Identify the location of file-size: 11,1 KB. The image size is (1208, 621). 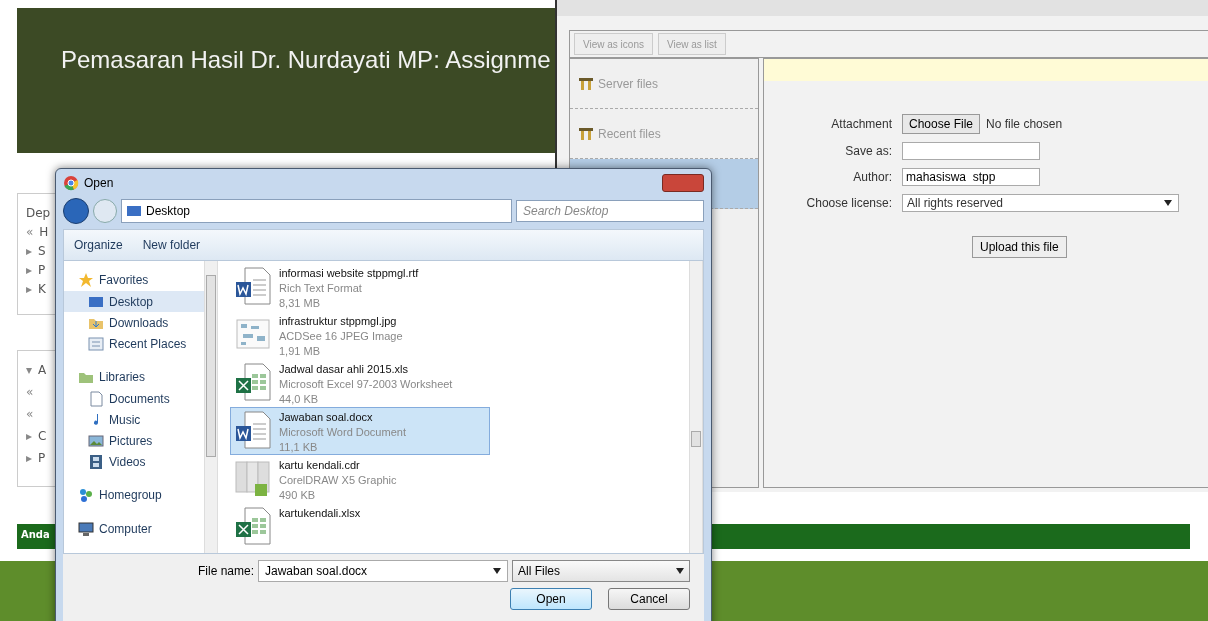
(299, 447).